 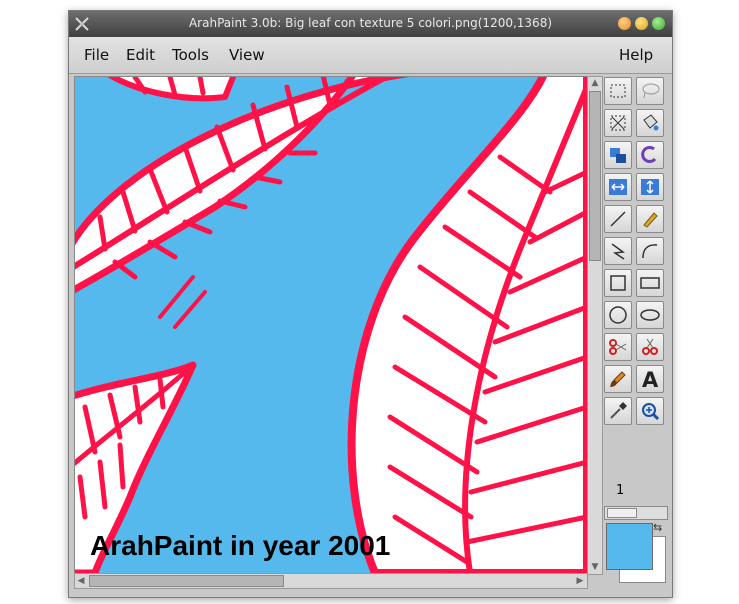 I want to click on swap-colors-icon: ⇆, so click(x=657, y=527).